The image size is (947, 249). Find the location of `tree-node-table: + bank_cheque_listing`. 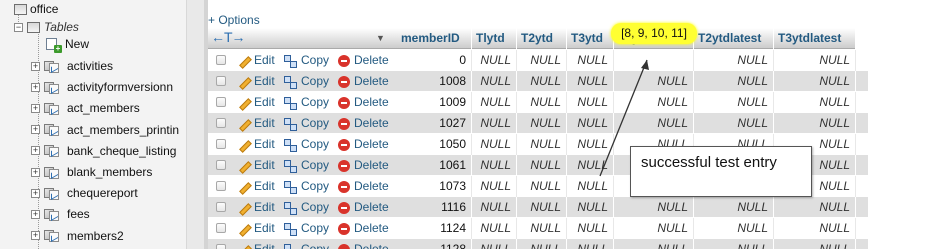

tree-node-table: + bank_cheque_listing is located at coordinates (103, 151).